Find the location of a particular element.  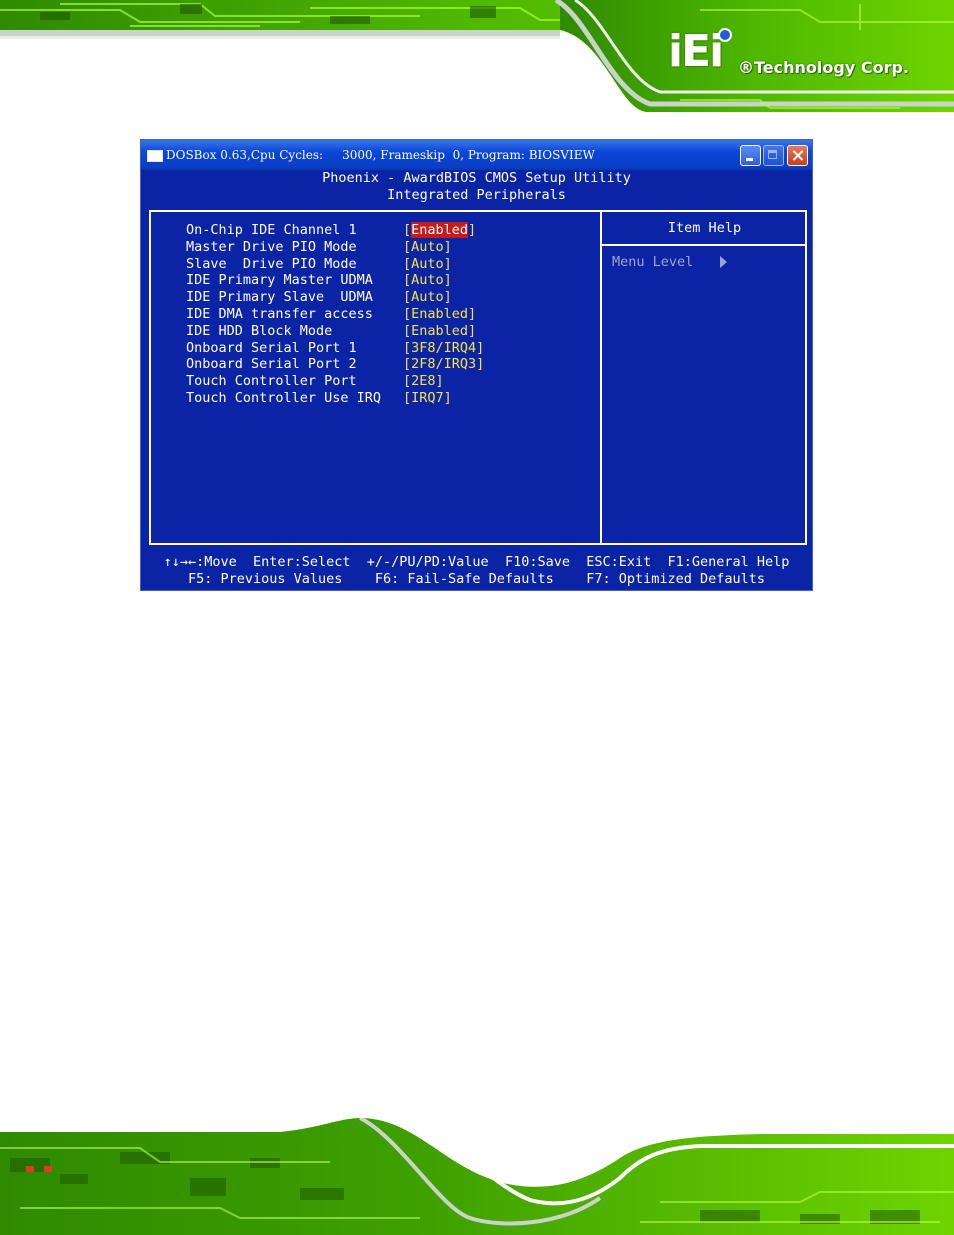

setting-label: Slave Drive PIO Mode is located at coordinates (271, 263).